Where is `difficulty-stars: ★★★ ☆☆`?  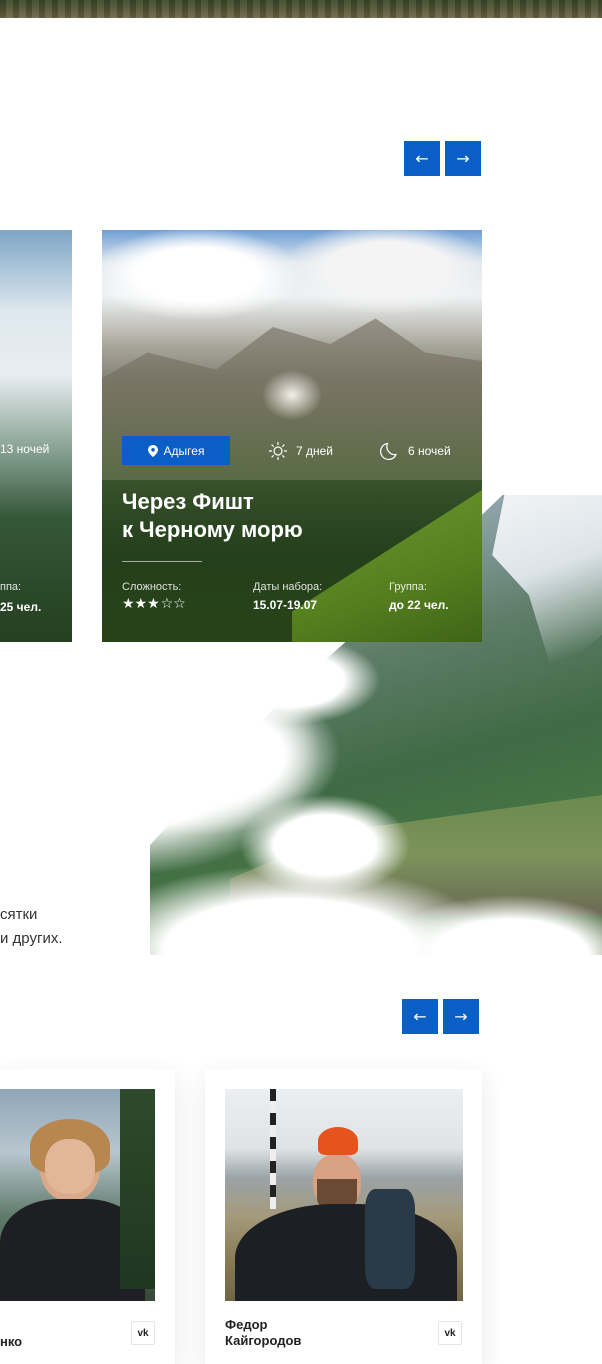
difficulty-stars: ★★★ ☆☆ is located at coordinates (154, 604).